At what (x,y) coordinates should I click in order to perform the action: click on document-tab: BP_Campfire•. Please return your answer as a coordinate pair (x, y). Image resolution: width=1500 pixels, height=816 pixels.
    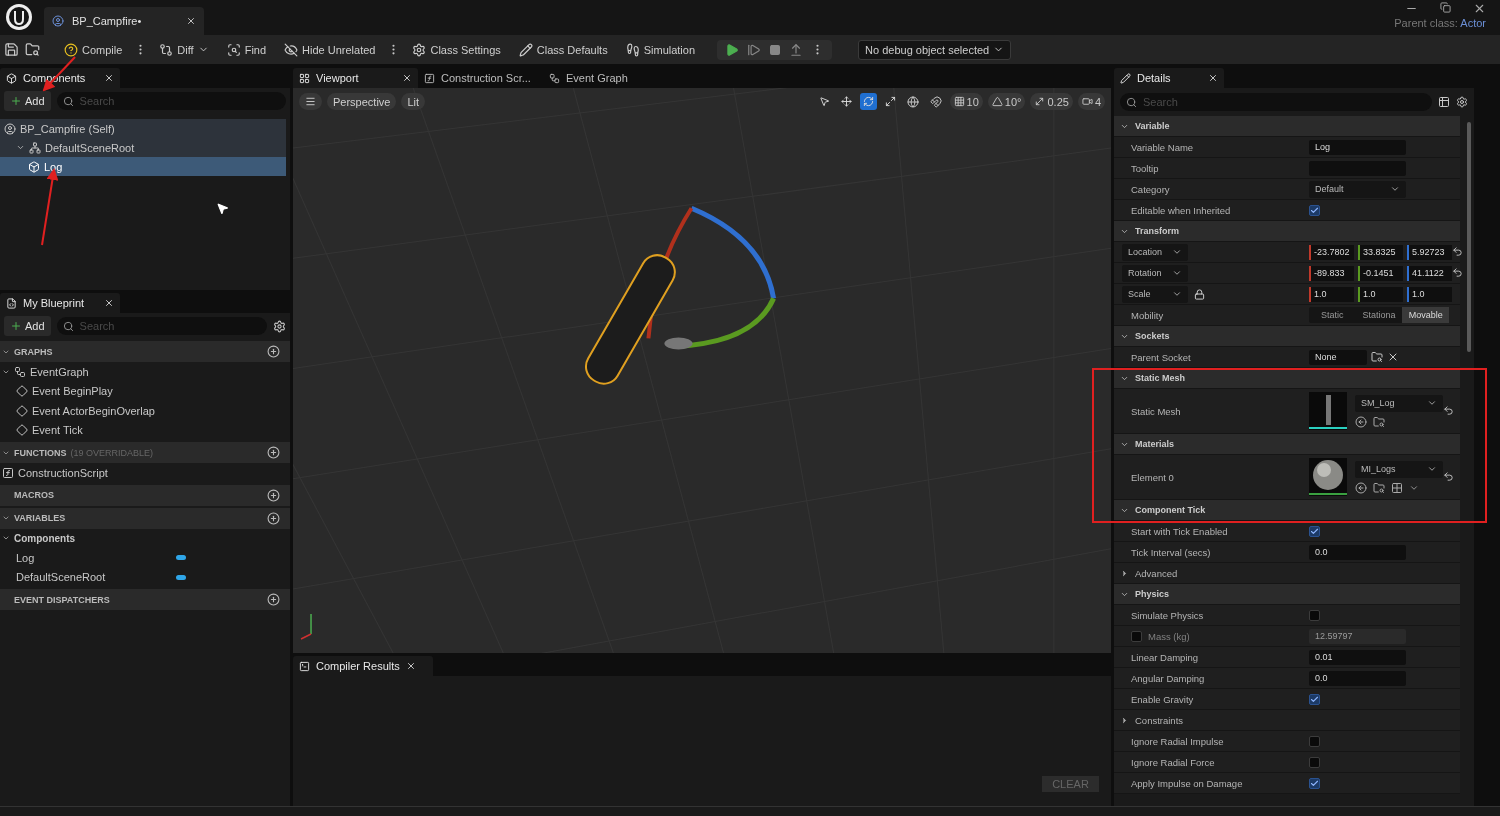
    Looking at the image, I should click on (124, 21).